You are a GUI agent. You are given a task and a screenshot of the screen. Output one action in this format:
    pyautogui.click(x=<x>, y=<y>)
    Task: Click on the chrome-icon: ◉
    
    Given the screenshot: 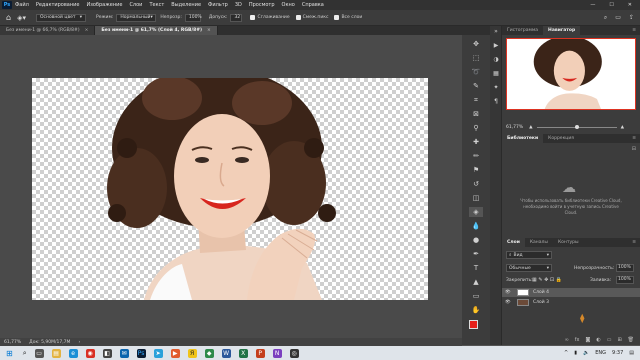 What is the action you would take?
    pyautogui.click(x=90, y=353)
    